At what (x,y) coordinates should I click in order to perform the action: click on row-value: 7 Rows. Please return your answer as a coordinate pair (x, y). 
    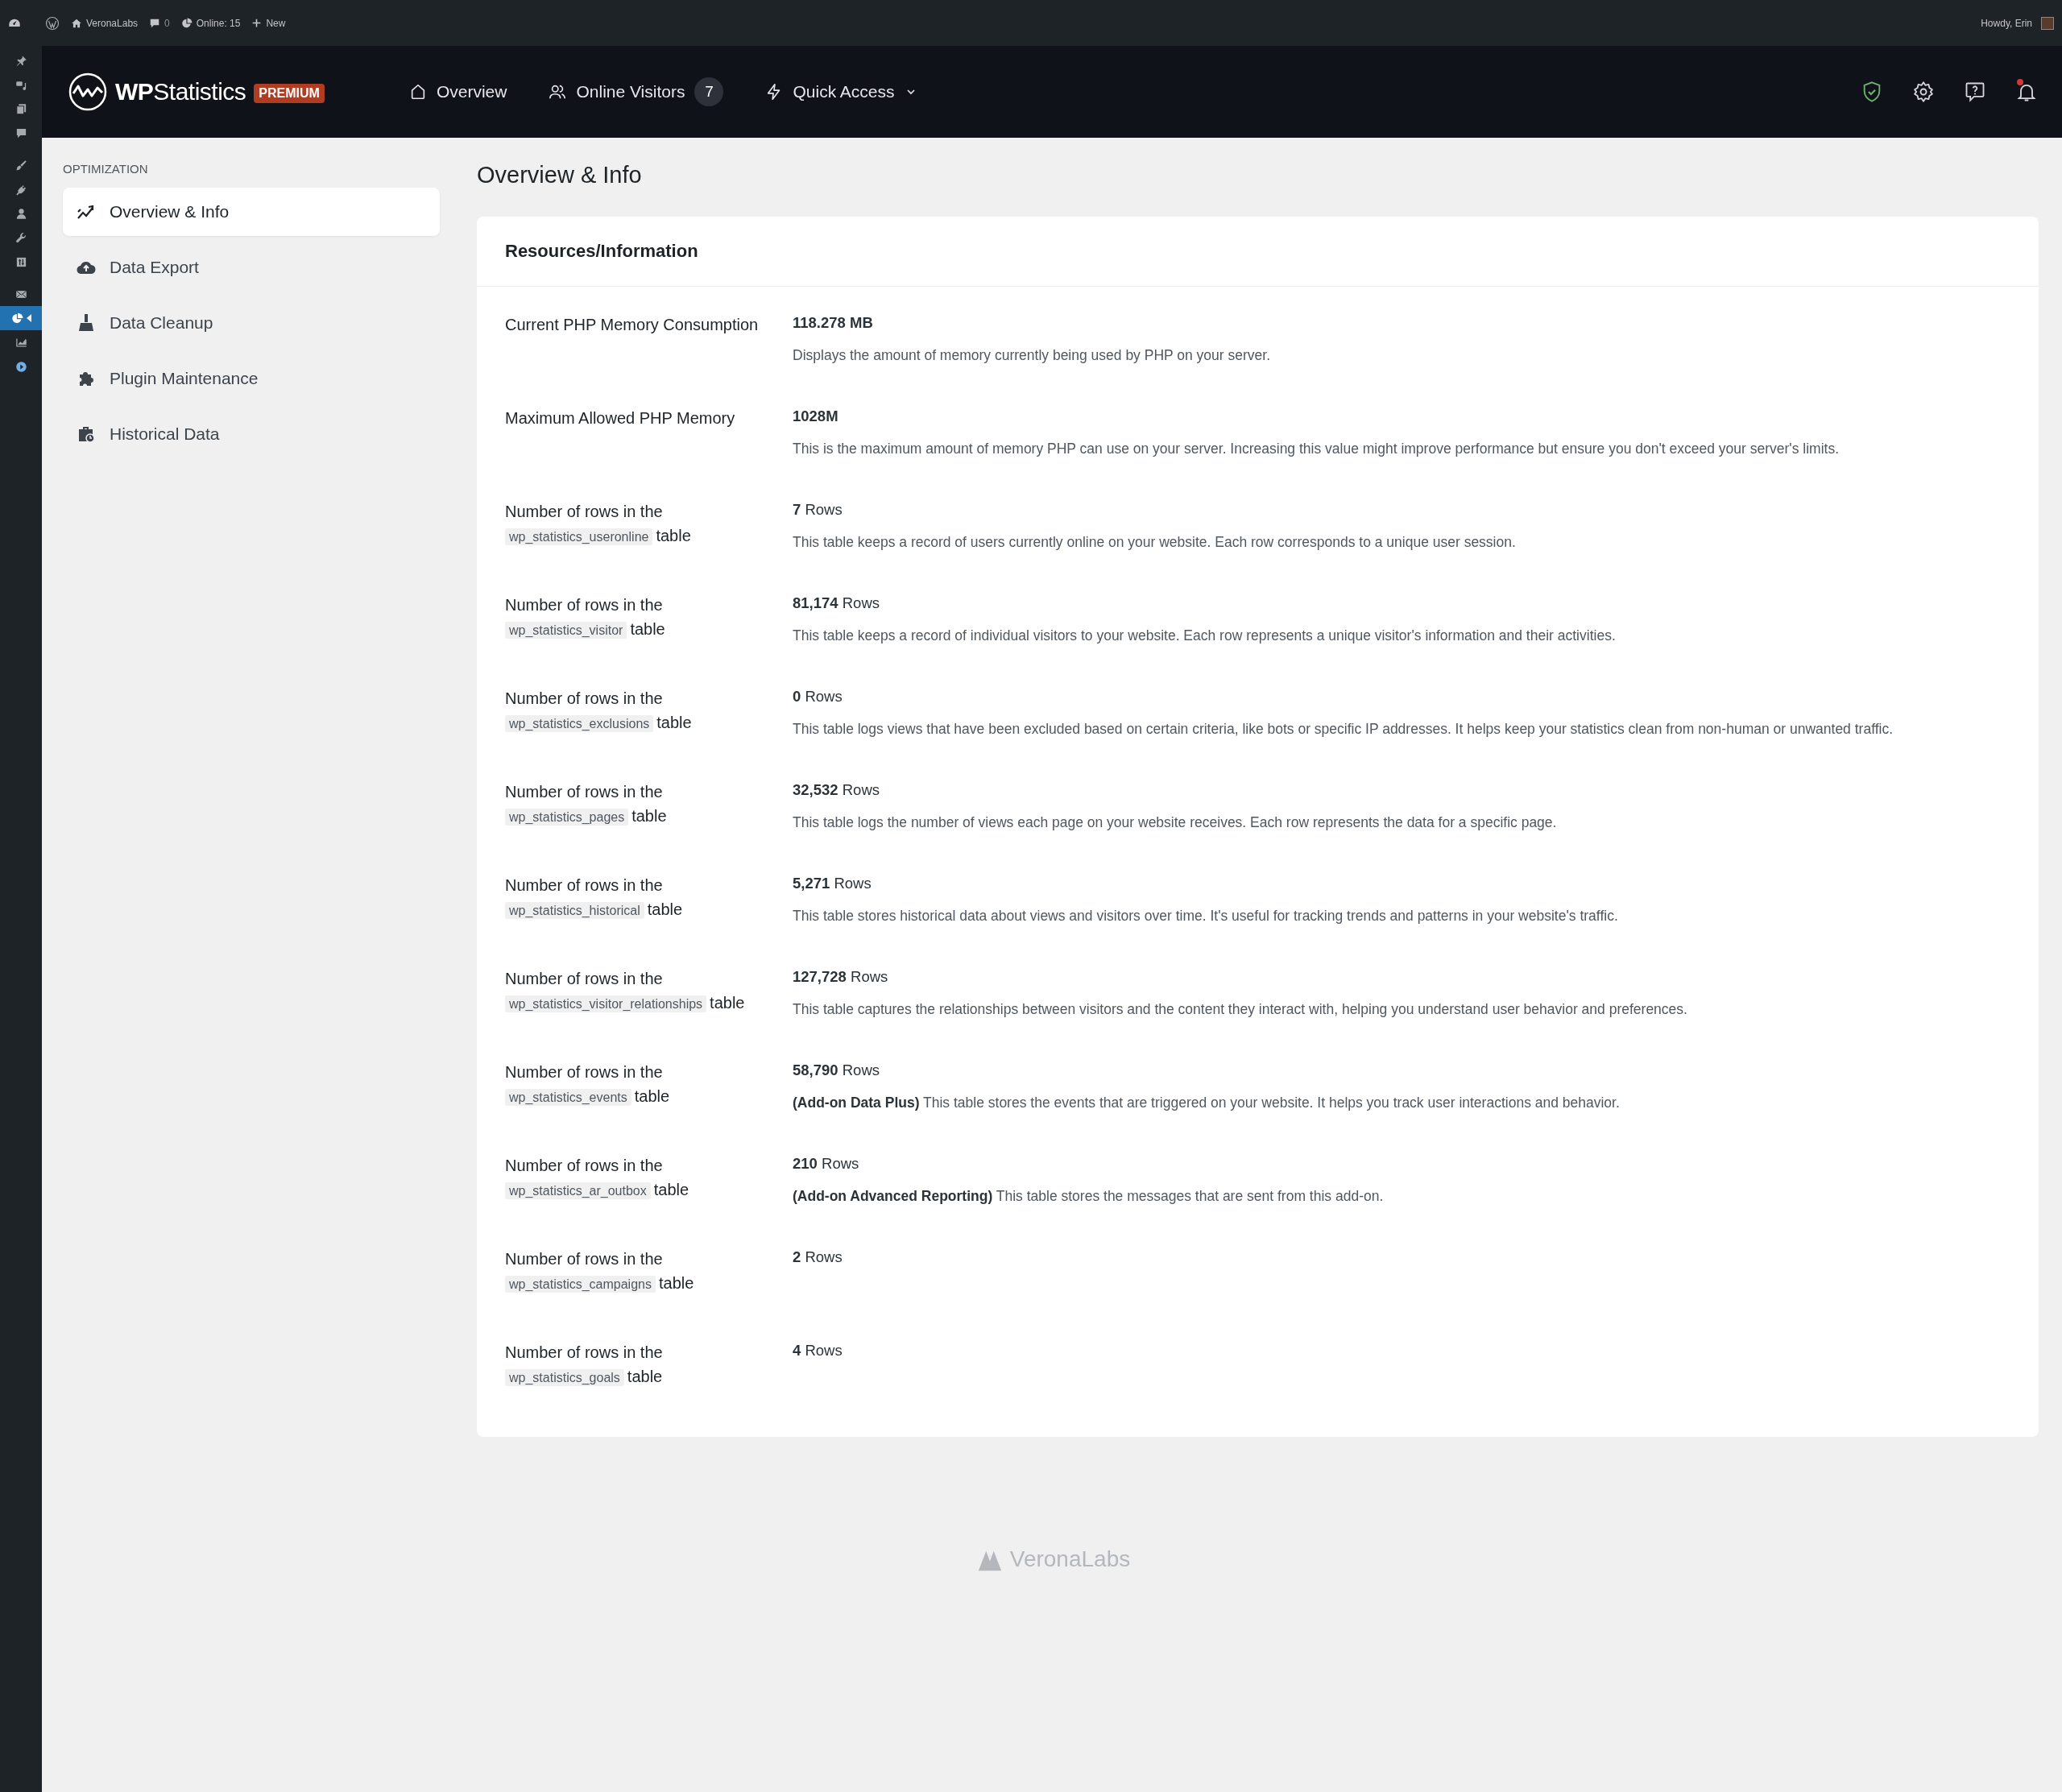
    Looking at the image, I should click on (818, 510).